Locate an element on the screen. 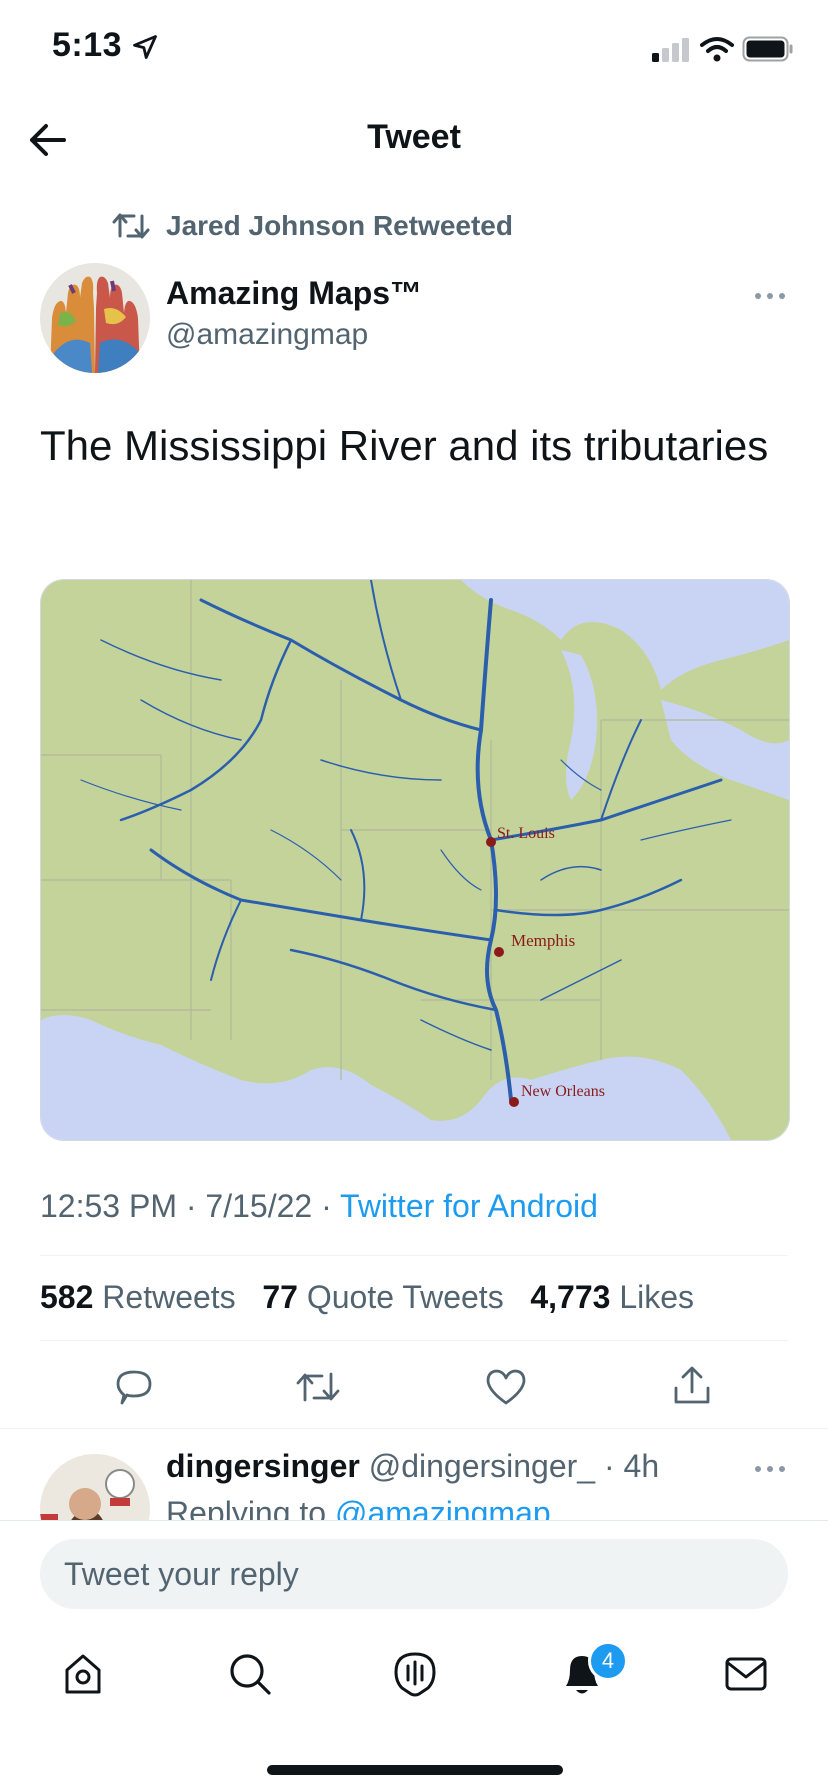 The width and height of the screenshot is (828, 1792). battery-icon is located at coordinates (767, 49).